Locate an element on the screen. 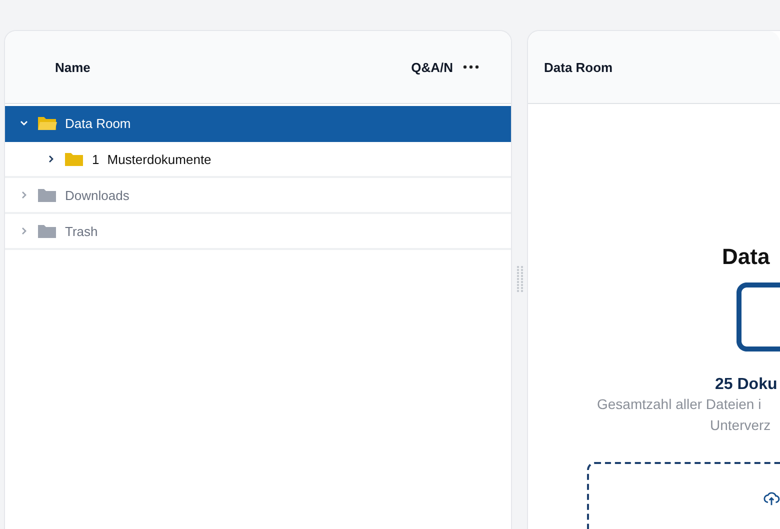 This screenshot has height=529, width=780. folder-name: Musterdokumente is located at coordinates (159, 159).